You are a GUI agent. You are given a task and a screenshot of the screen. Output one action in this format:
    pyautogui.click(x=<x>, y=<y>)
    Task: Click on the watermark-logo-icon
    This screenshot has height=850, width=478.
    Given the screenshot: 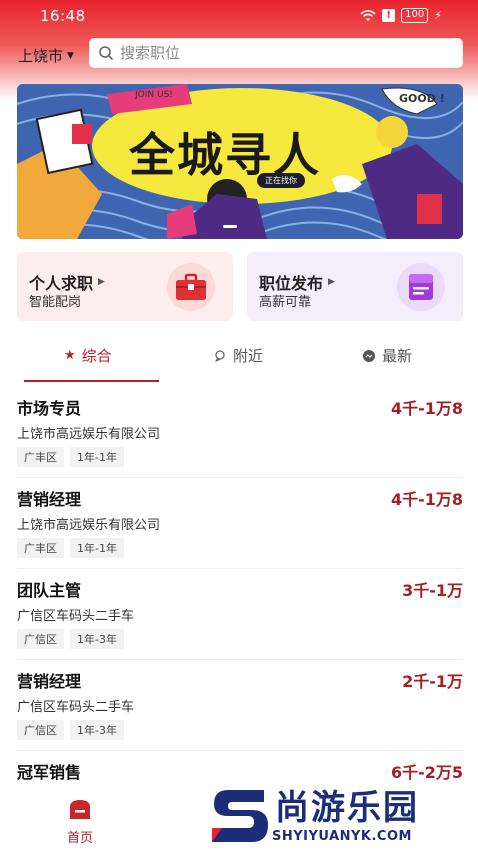 What is the action you would take?
    pyautogui.click(x=240, y=816)
    